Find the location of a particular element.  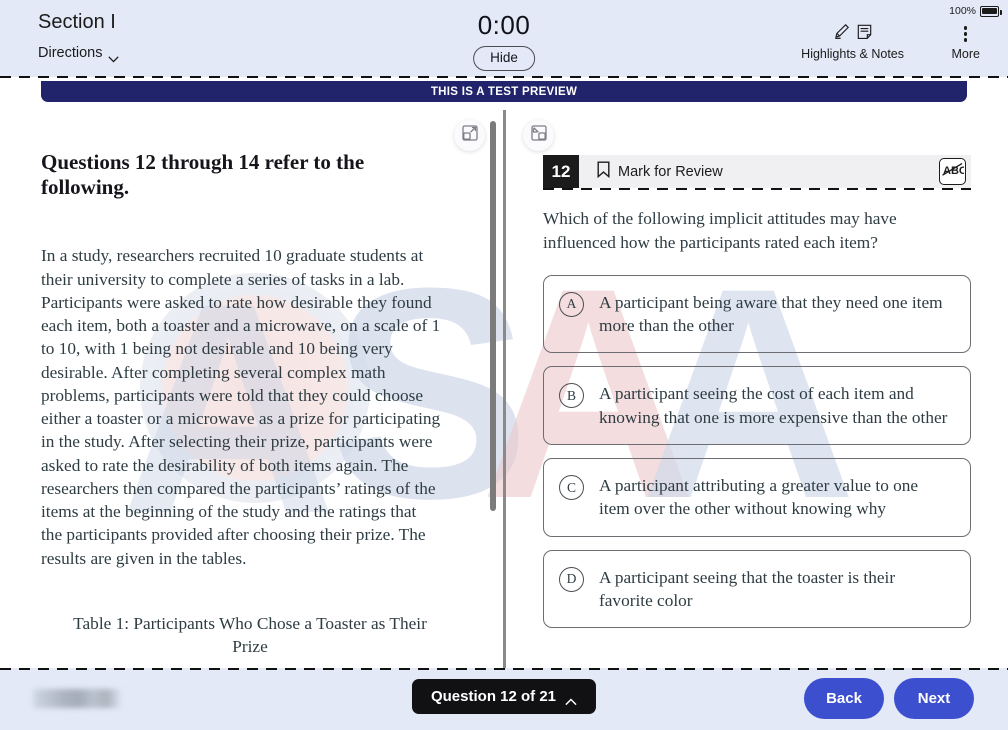

battery-percent-label: 100% is located at coordinates (962, 11).